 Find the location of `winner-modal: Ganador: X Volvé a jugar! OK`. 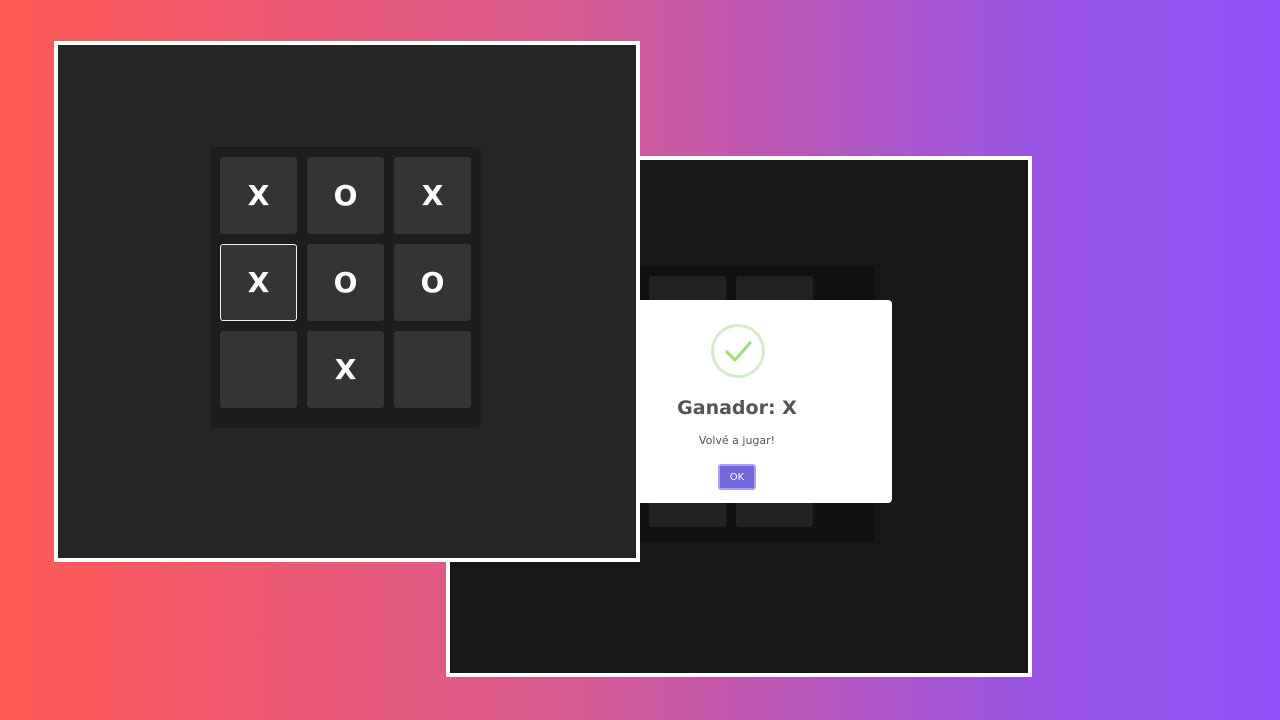

winner-modal: Ganador: X Volvé a jugar! OK is located at coordinates (764, 401).